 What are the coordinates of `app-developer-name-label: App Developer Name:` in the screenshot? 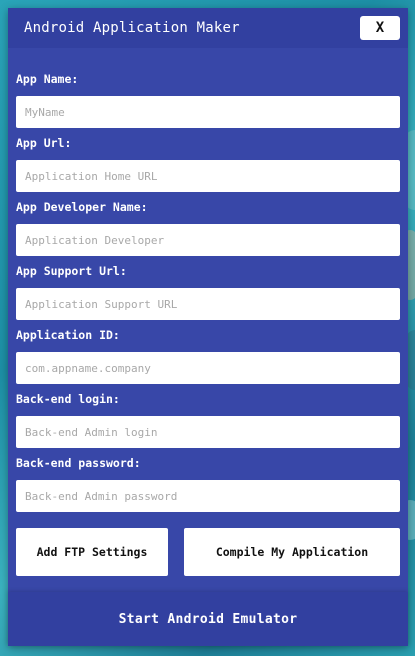 It's located at (82, 207).